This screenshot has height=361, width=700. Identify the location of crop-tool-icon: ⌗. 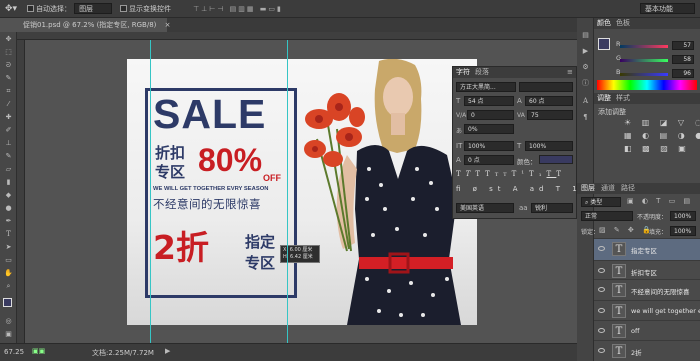
(8, 91).